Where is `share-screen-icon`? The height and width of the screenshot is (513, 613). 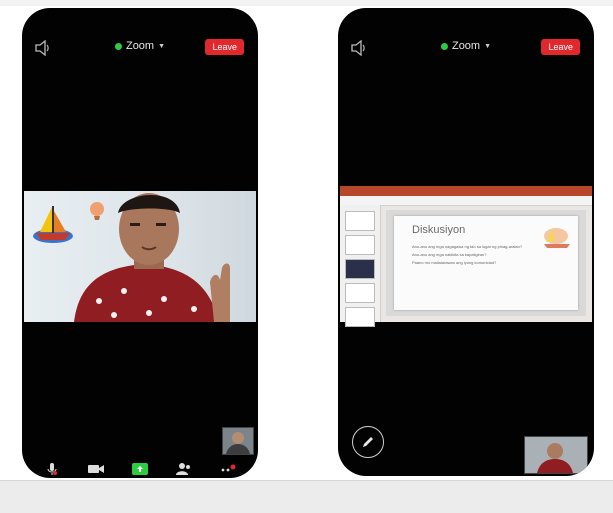
share-screen-icon is located at coordinates (140, 469).